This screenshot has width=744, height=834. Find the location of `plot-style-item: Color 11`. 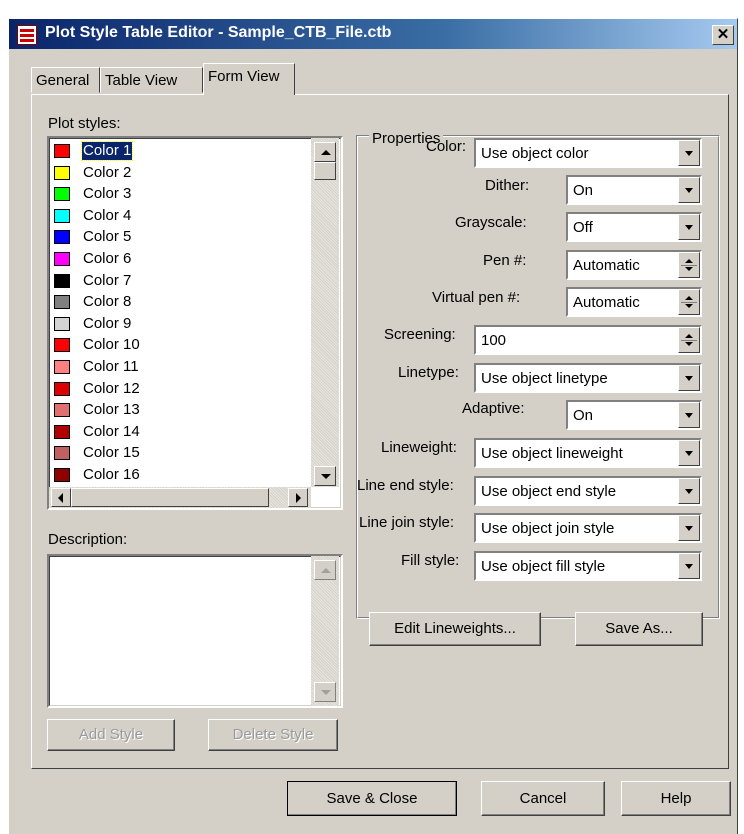

plot-style-item: Color 11 is located at coordinates (179, 368).